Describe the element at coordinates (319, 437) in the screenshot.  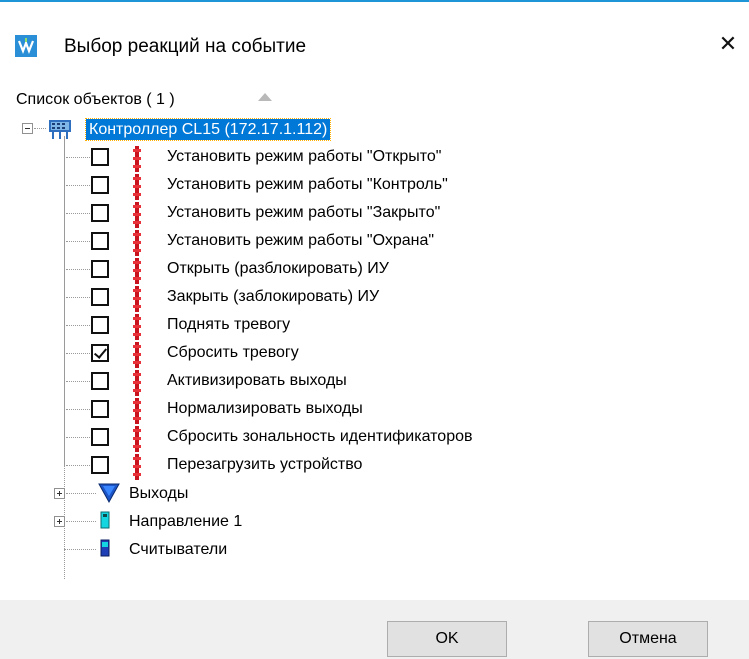
I see `action-label: Сбросить зональность идентификаторов` at that location.